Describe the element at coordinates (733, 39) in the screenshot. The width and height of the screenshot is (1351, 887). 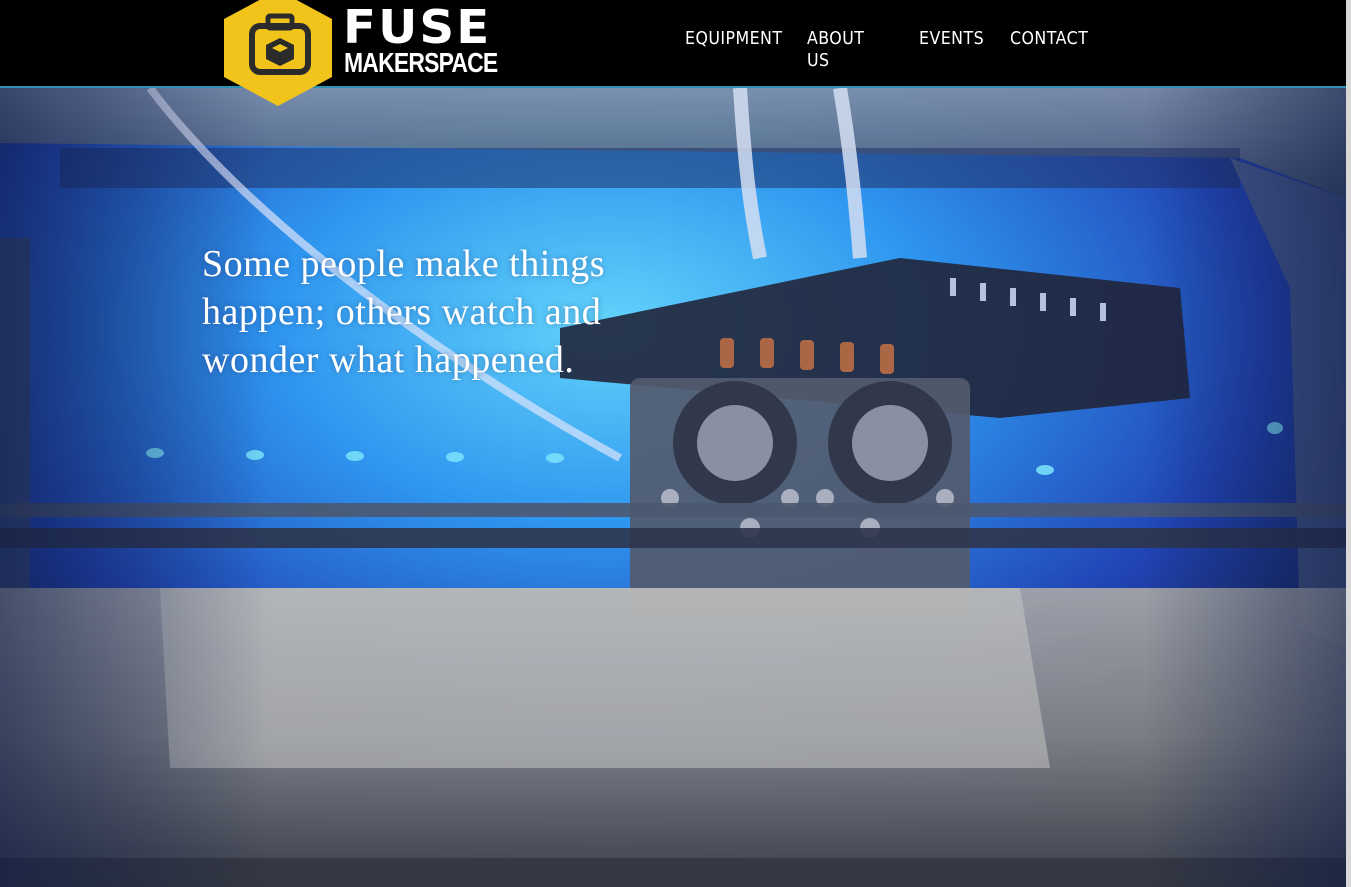
I see `nav-equipment: EQUIPMENT` at that location.